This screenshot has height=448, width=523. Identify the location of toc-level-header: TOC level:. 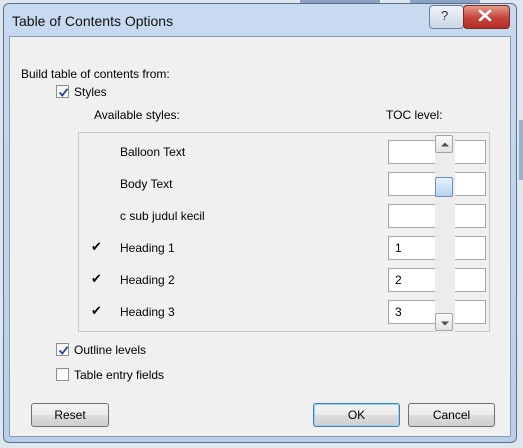
(414, 115).